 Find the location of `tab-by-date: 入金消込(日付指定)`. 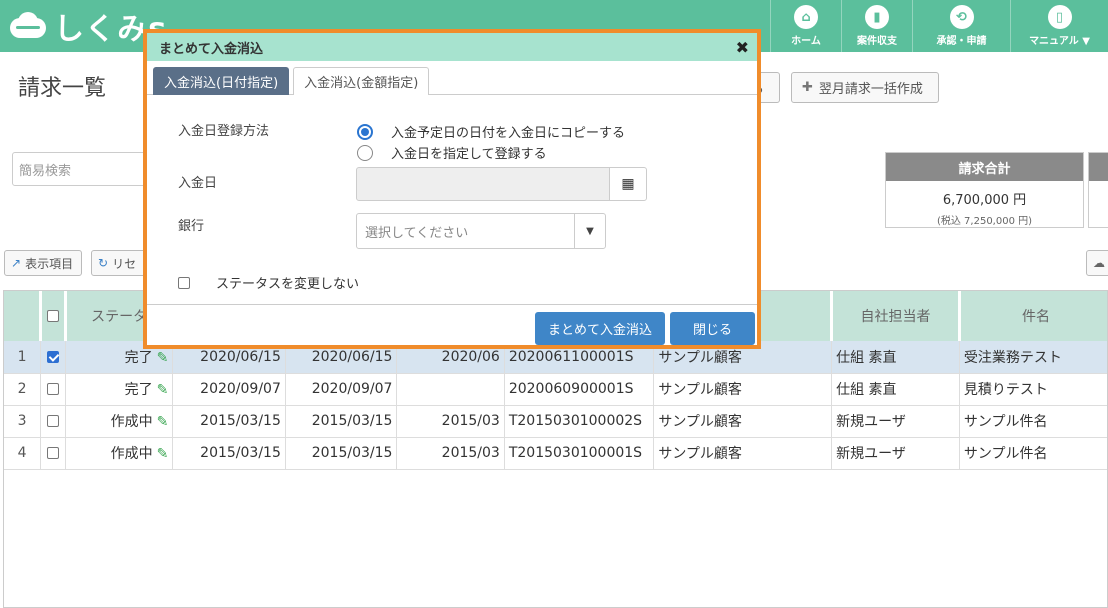

tab-by-date: 入金消込(日付指定) is located at coordinates (221, 81).